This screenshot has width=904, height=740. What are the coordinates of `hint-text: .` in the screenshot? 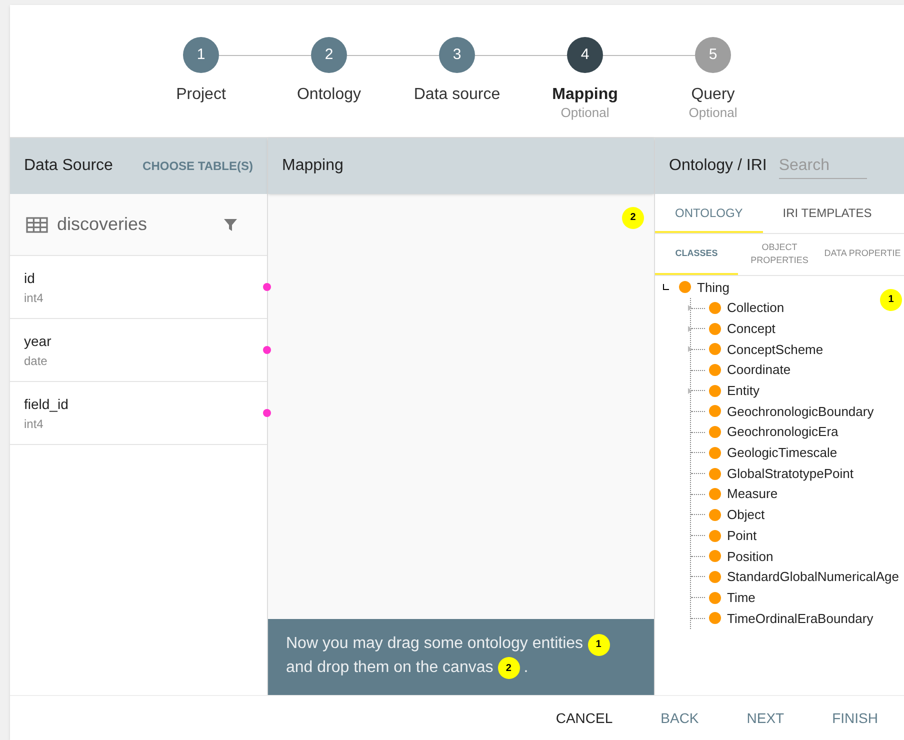 It's located at (526, 667).